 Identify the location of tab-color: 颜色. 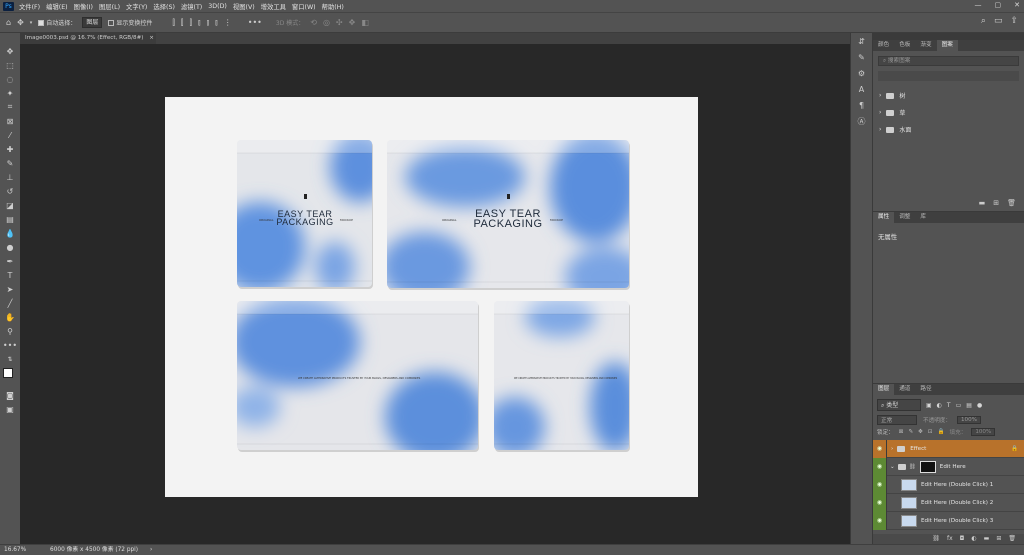
(883, 45).